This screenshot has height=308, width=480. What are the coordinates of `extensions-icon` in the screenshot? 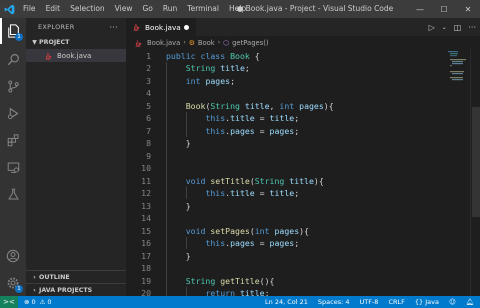 It's located at (13, 140).